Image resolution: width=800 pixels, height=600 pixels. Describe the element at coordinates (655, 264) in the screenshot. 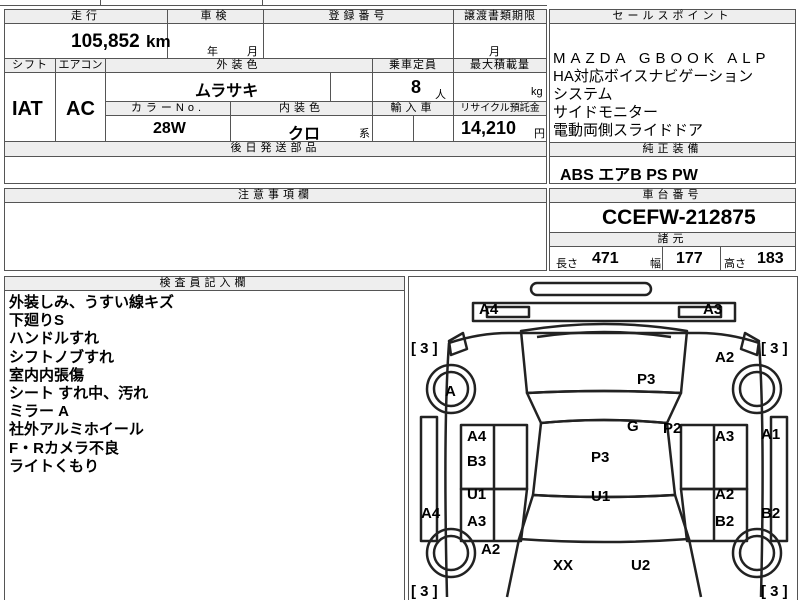

I see `width-label: 幅` at that location.